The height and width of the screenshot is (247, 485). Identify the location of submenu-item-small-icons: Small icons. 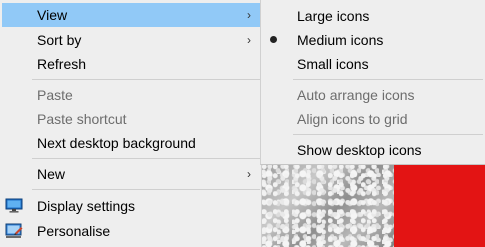
(373, 64).